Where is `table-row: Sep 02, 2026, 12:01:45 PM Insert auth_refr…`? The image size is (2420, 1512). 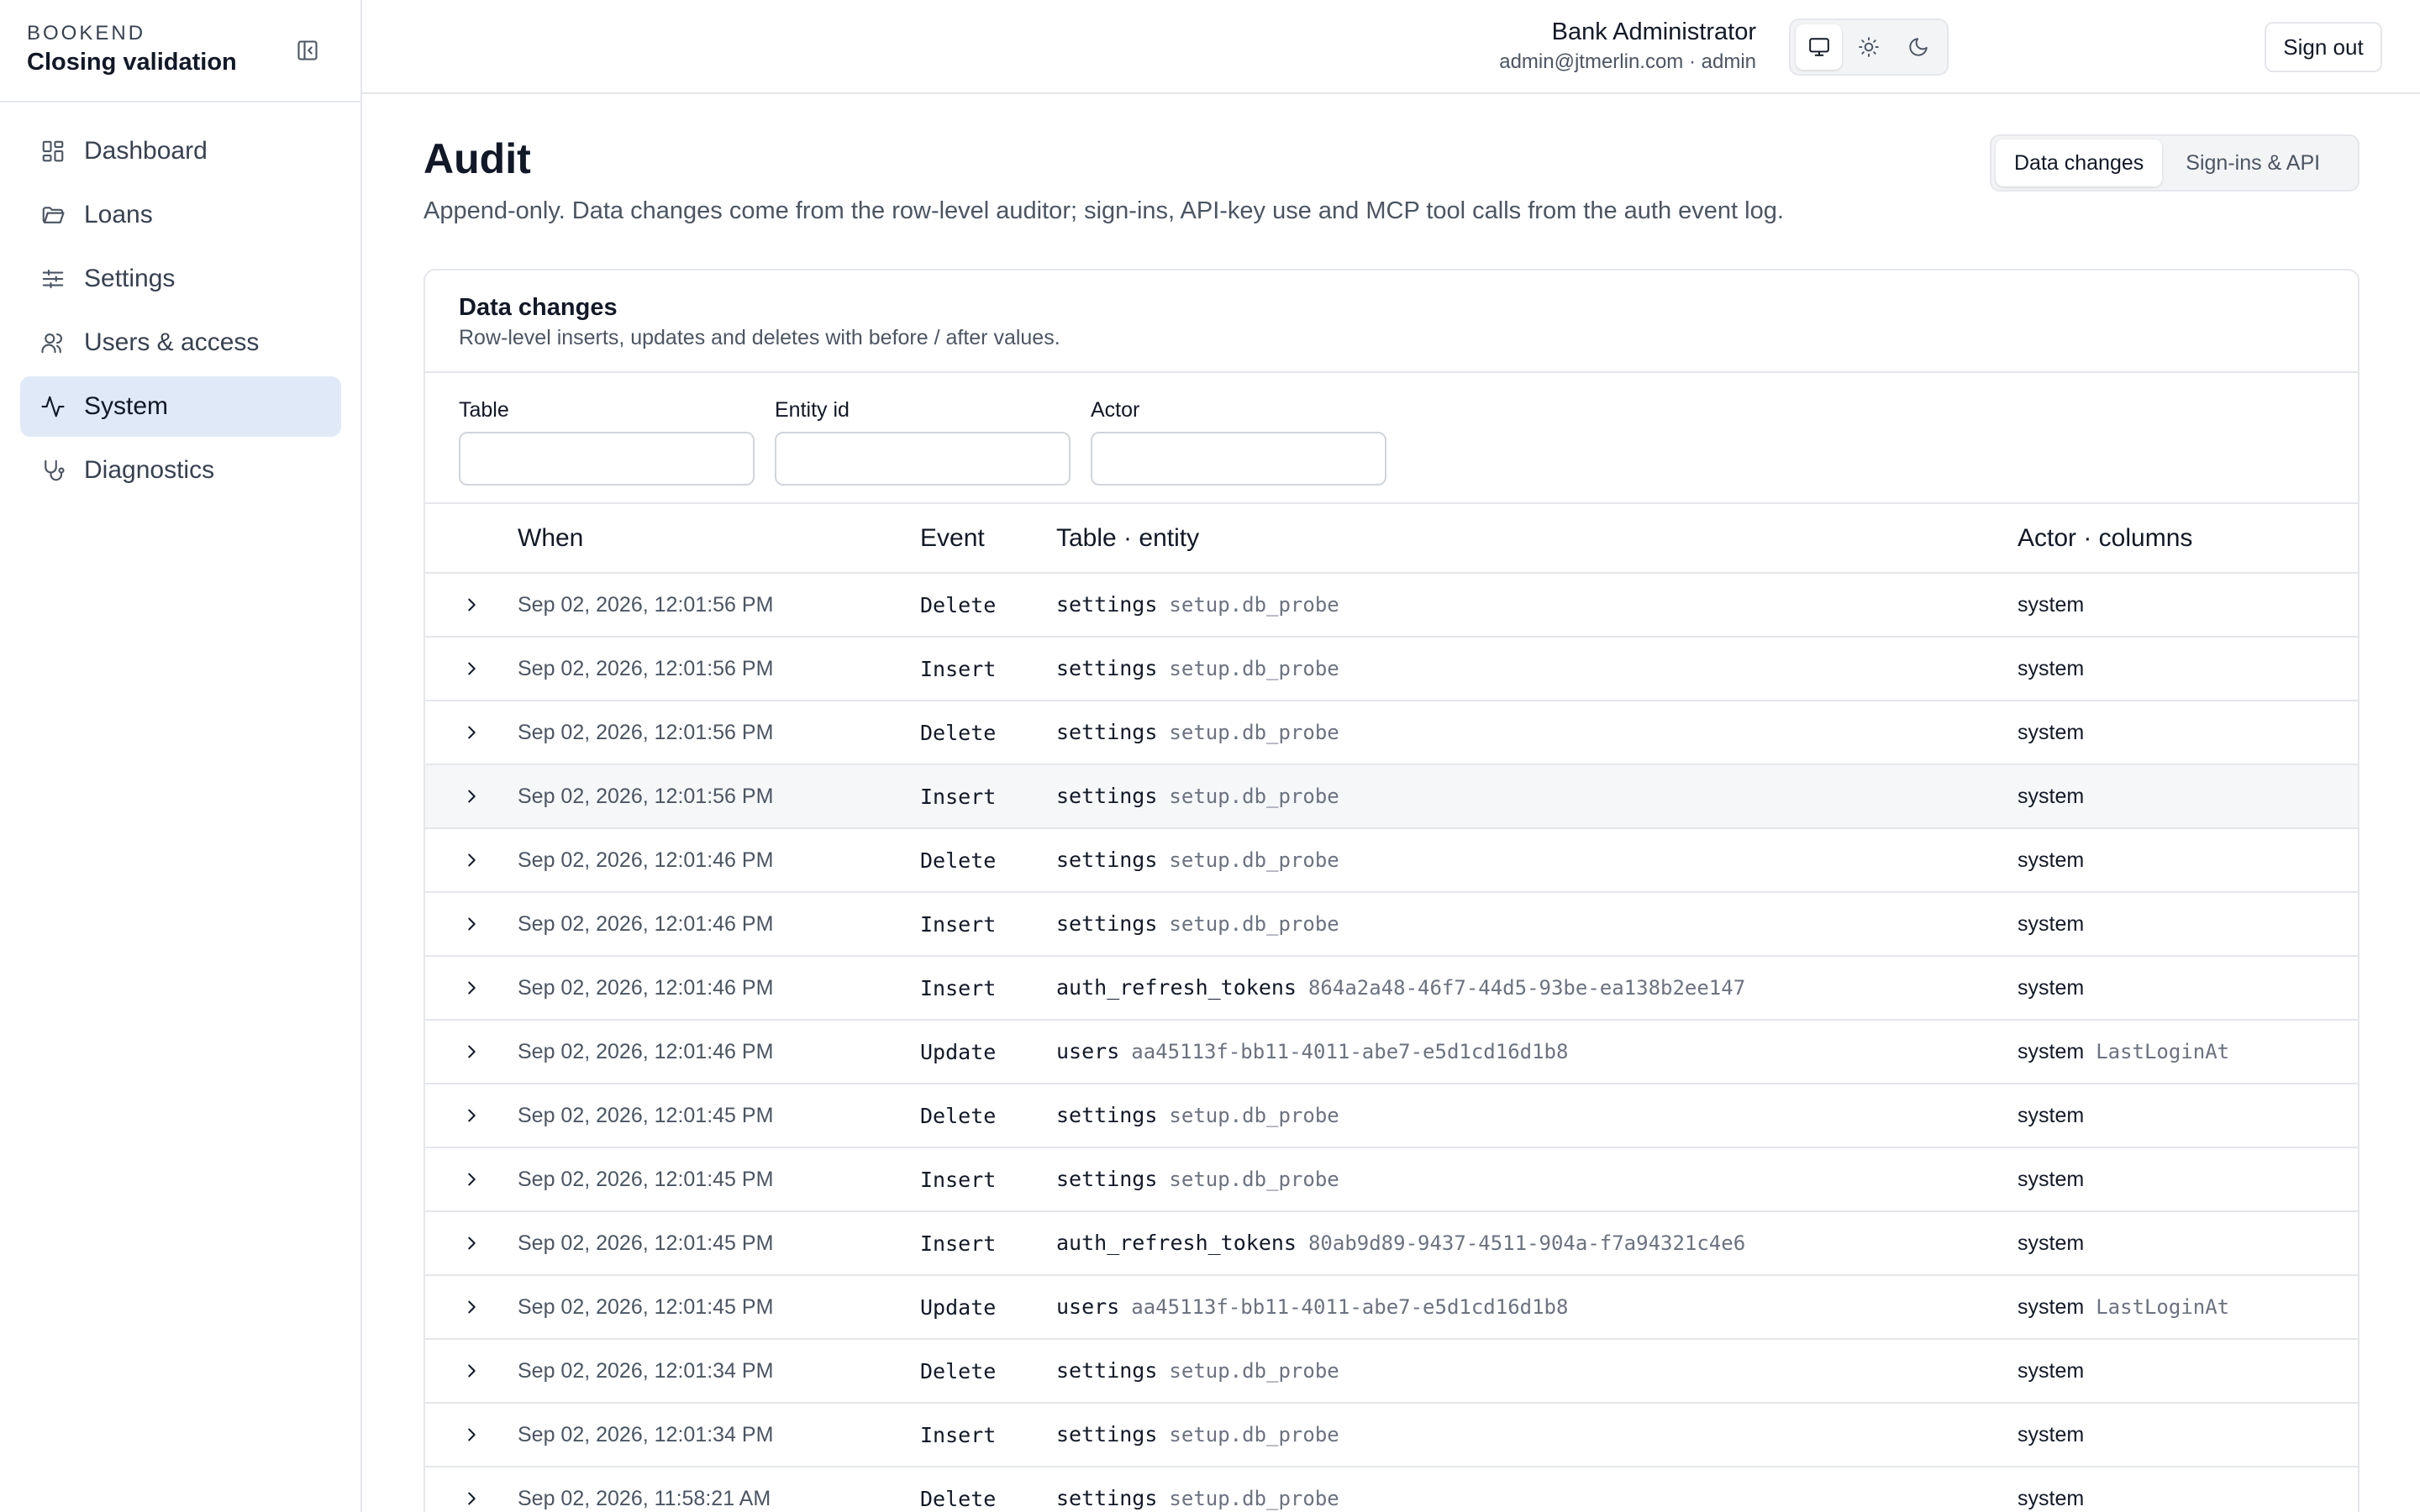 table-row: Sep 02, 2026, 12:01:45 PM Insert auth_refr… is located at coordinates (1391, 1243).